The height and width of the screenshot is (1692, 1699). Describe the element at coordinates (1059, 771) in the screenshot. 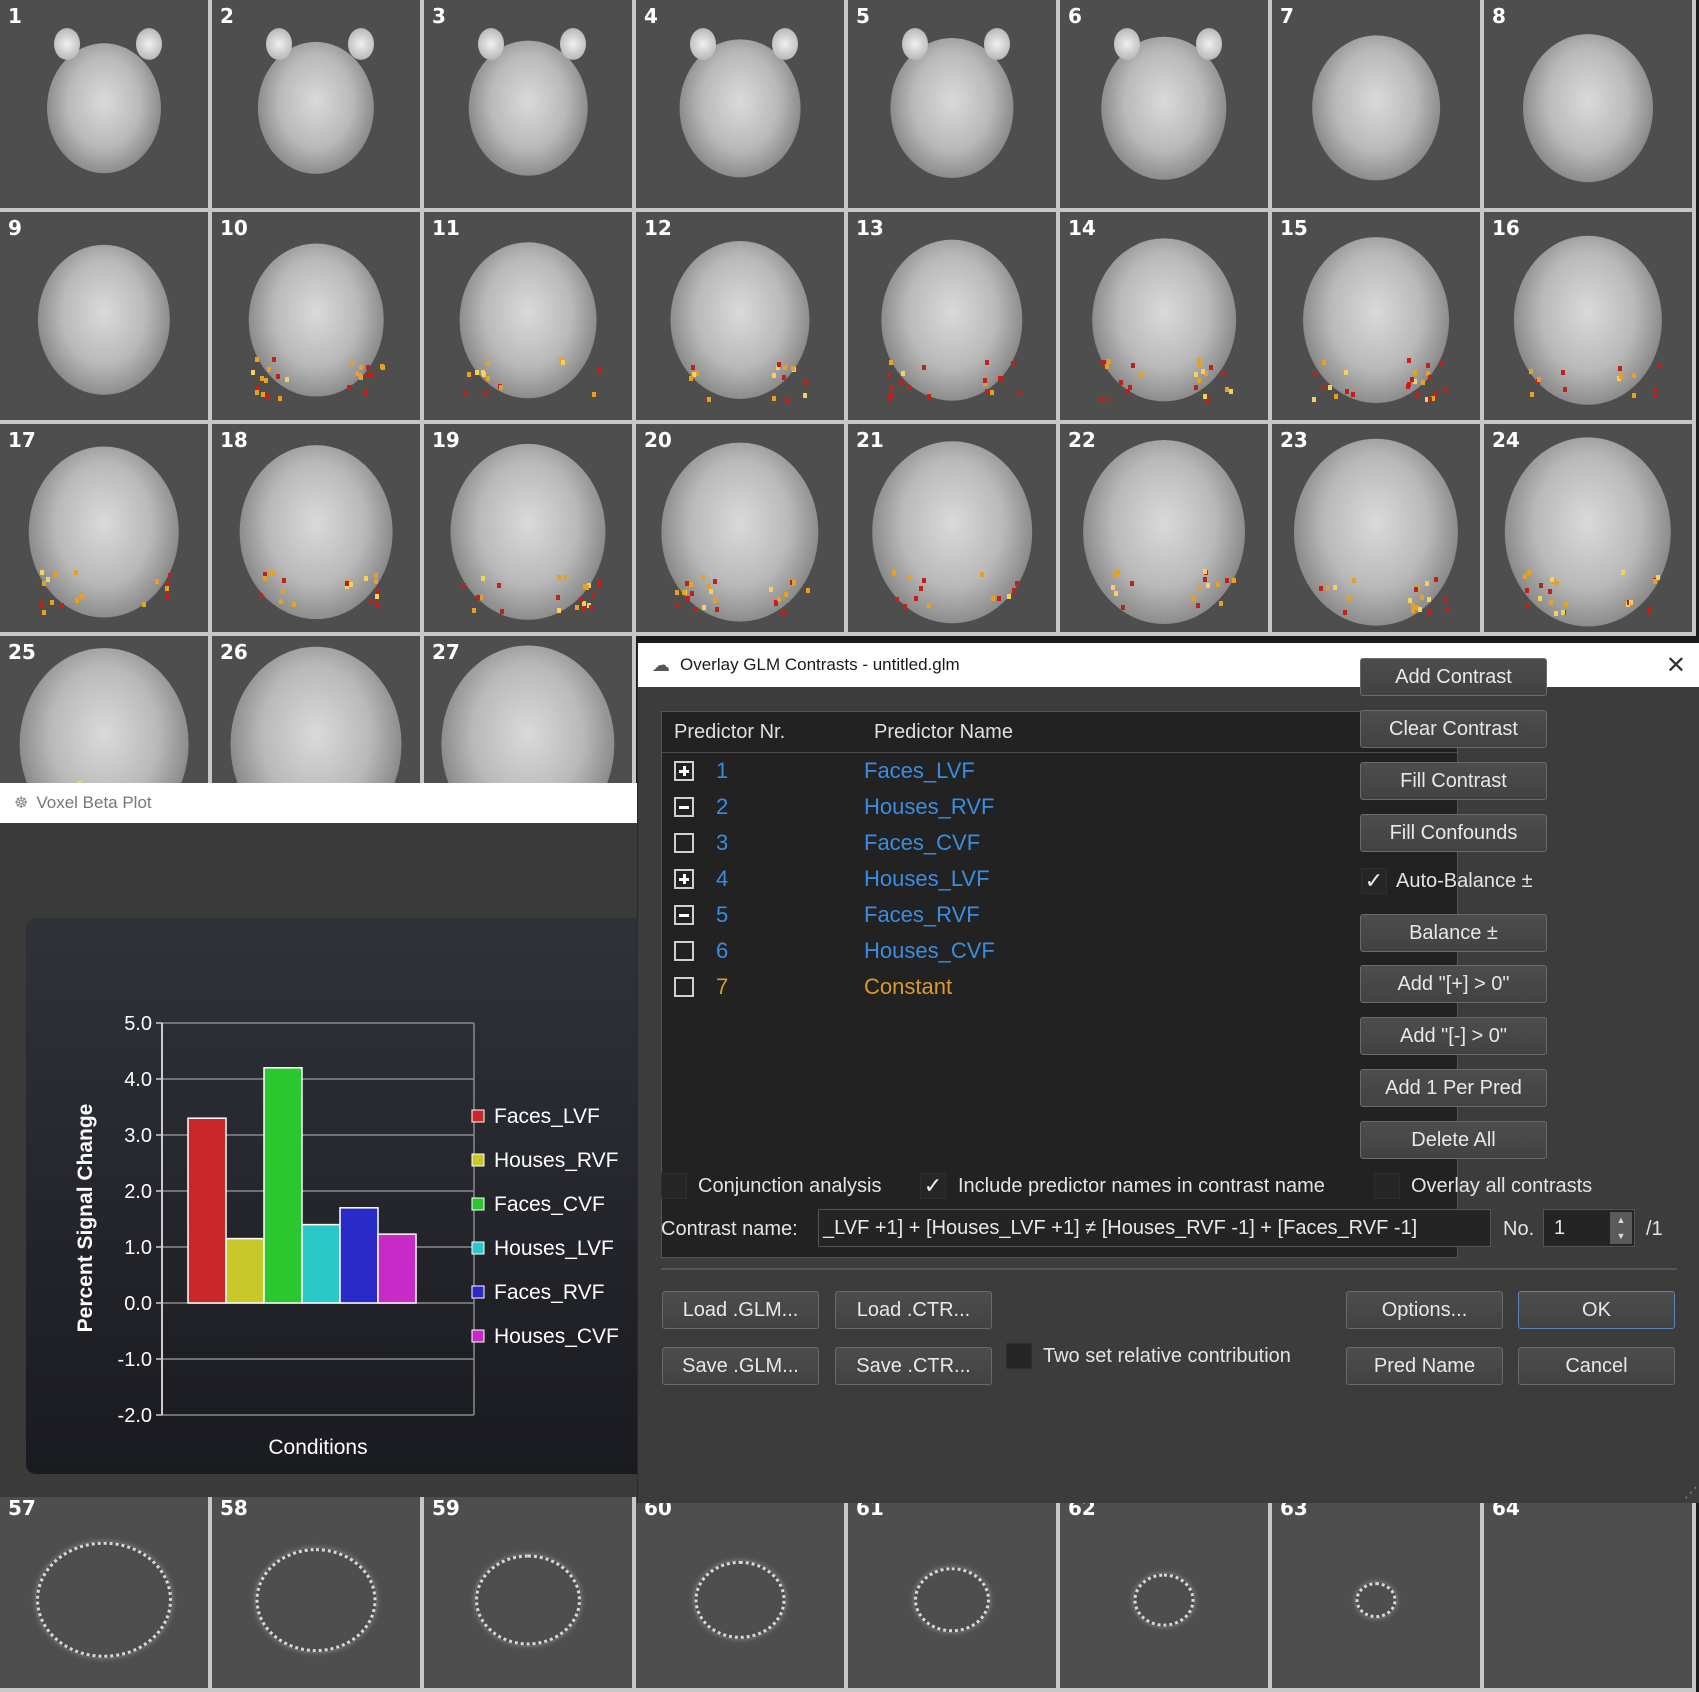

I see `predictor-row: 1 Faces_LVF` at that location.